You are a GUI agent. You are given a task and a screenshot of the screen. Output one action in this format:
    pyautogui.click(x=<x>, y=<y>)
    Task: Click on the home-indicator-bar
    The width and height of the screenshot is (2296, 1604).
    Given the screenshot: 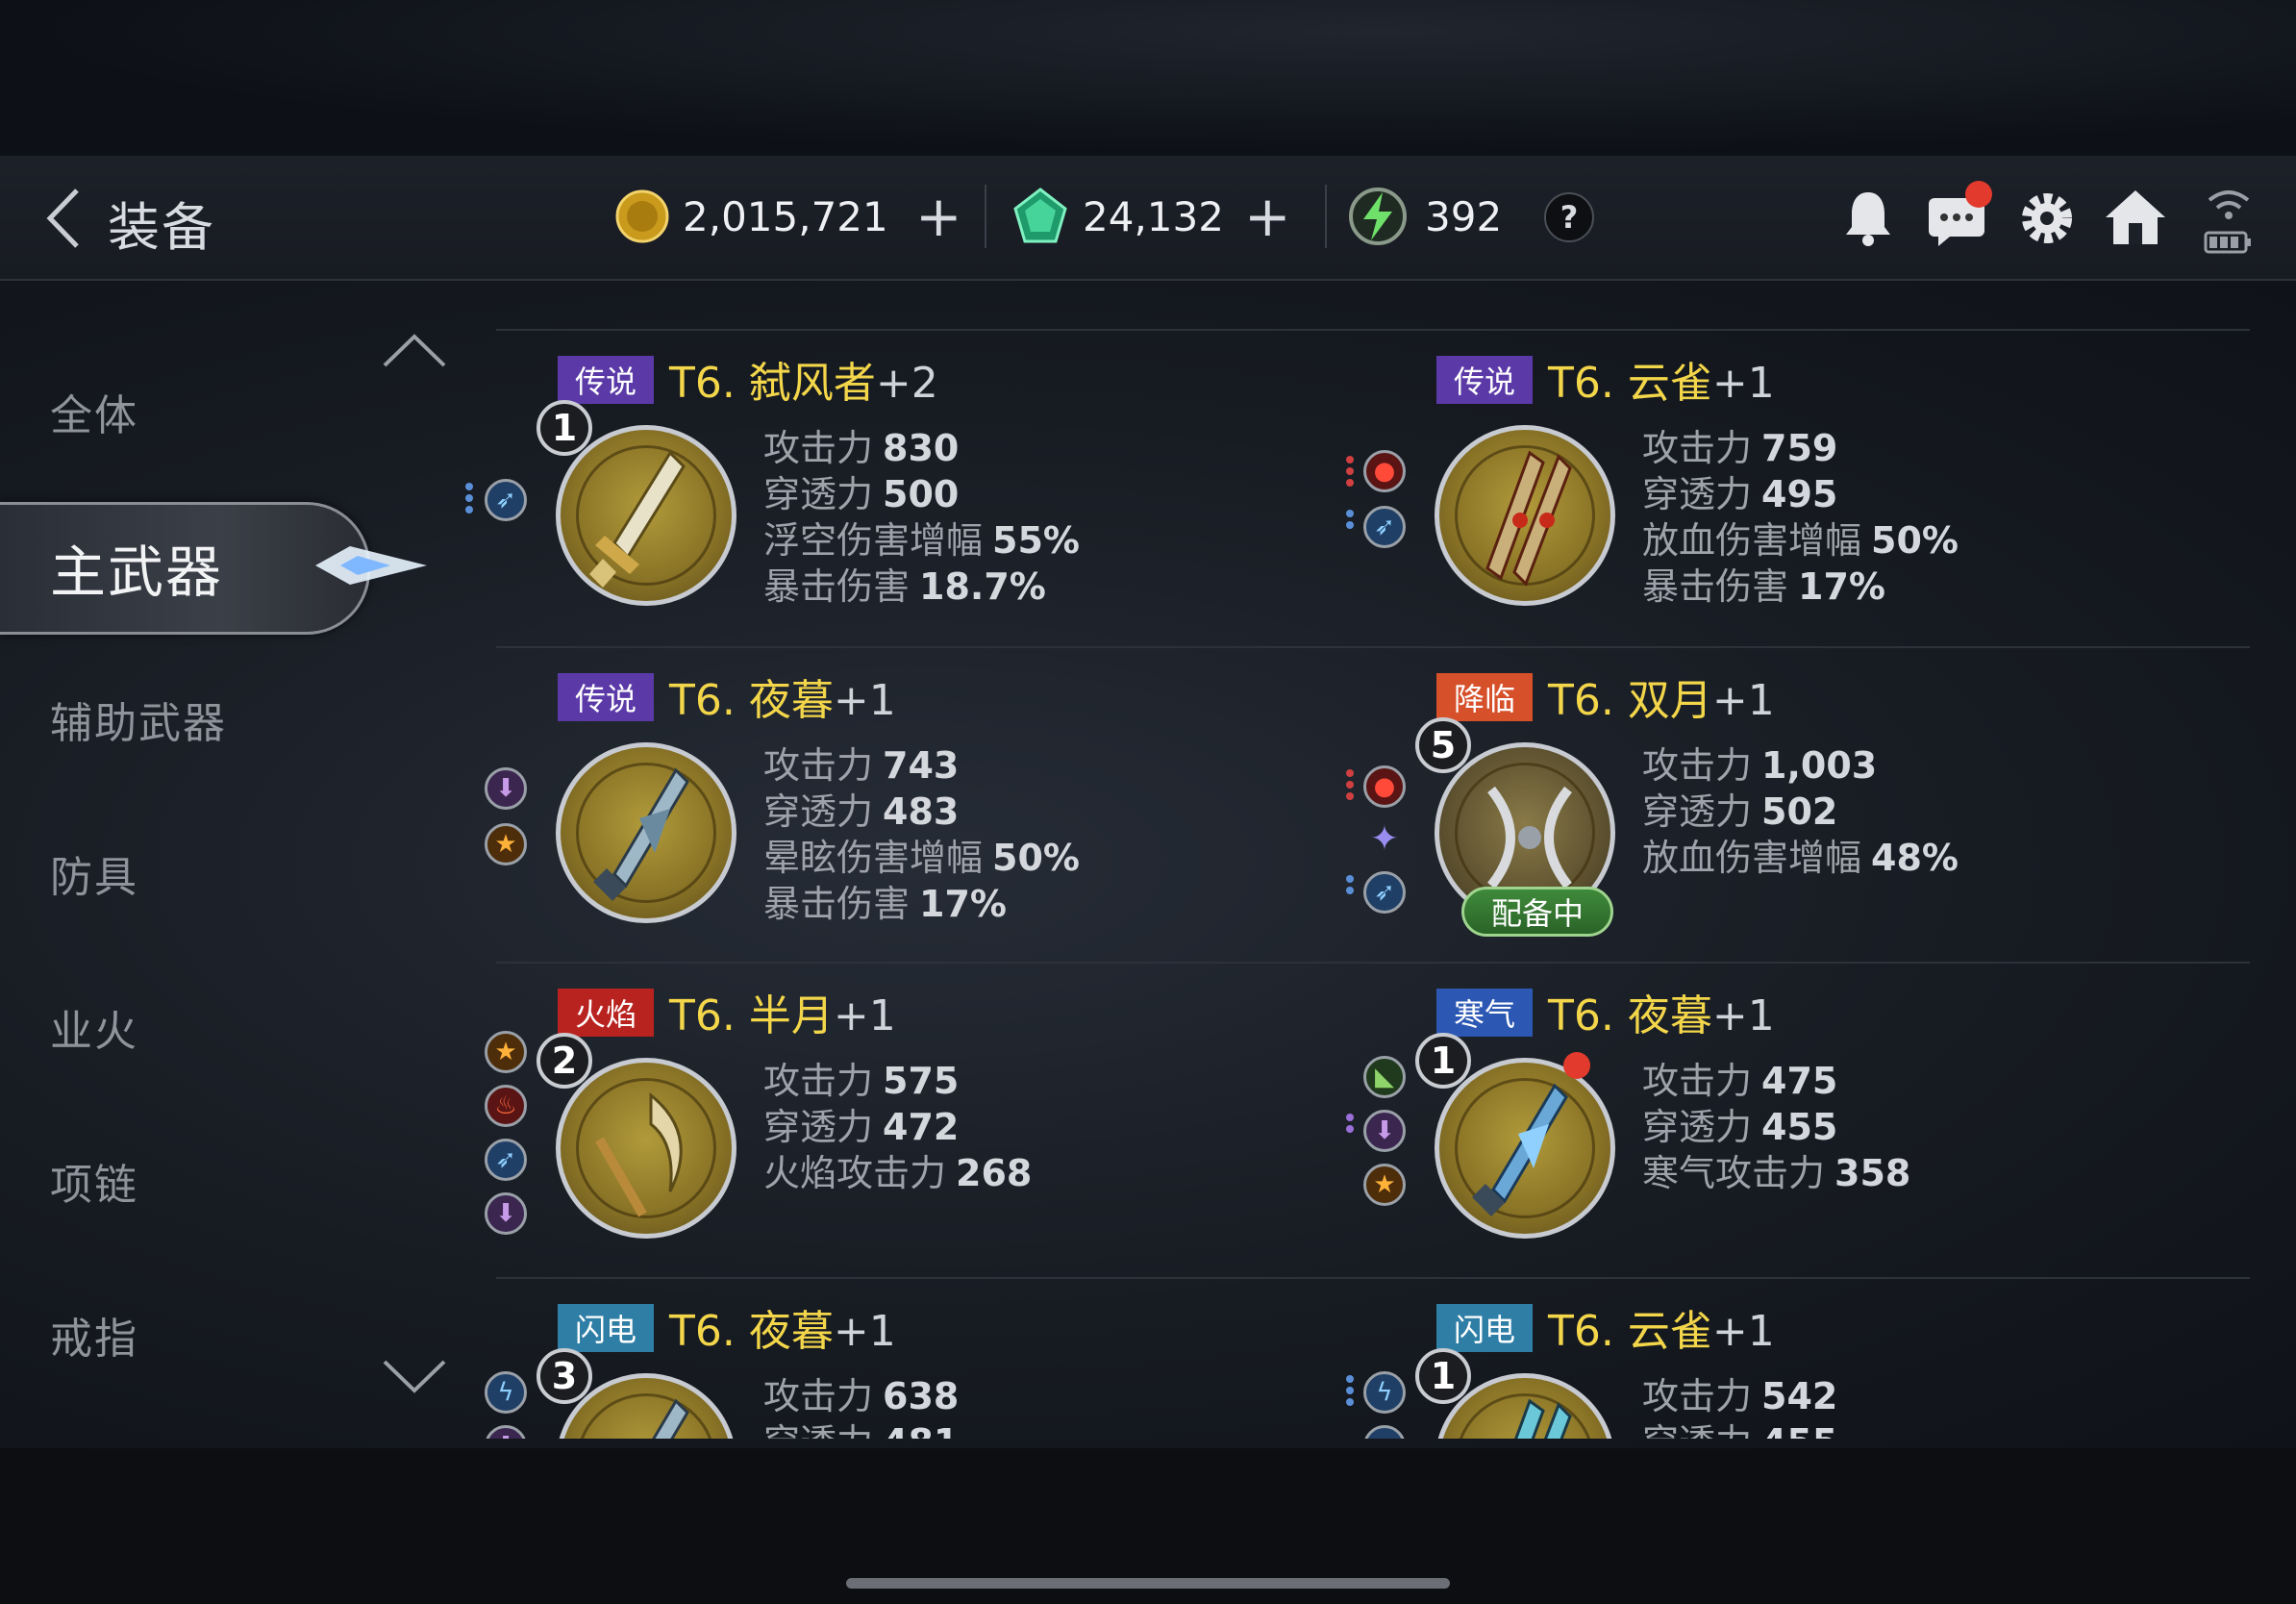 What is the action you would take?
    pyautogui.click(x=1148, y=1583)
    